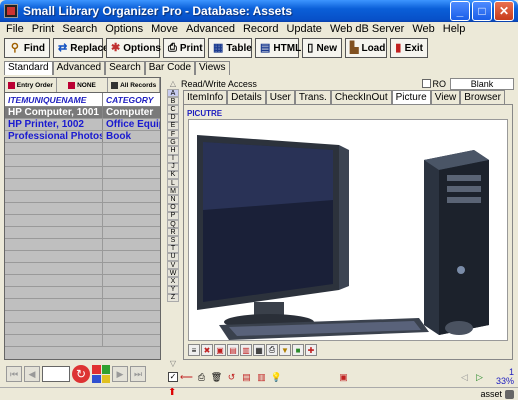 This screenshot has height=400, width=518. I want to click on alphabet-letter-d: D, so click(173, 117).